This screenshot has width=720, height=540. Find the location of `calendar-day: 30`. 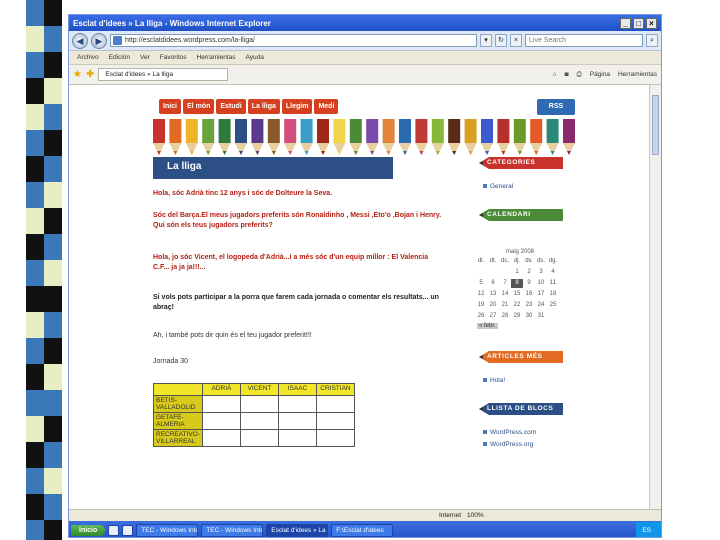

calendar-day: 30 is located at coordinates (529, 316).